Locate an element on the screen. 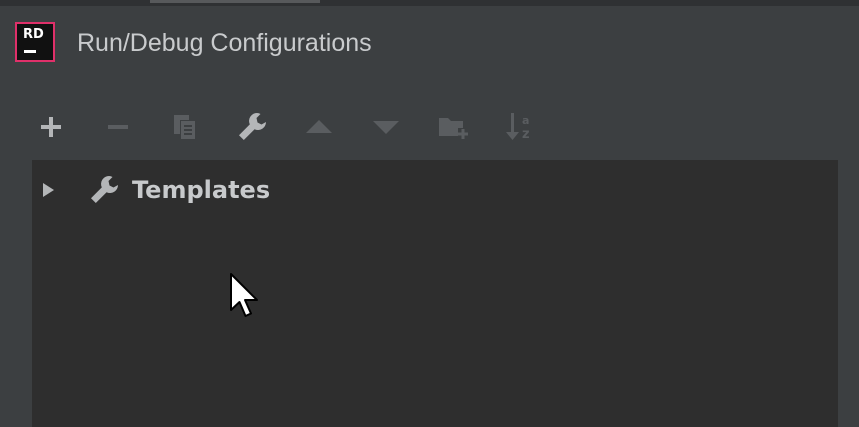  triangle-down-icon is located at coordinates (386, 127).